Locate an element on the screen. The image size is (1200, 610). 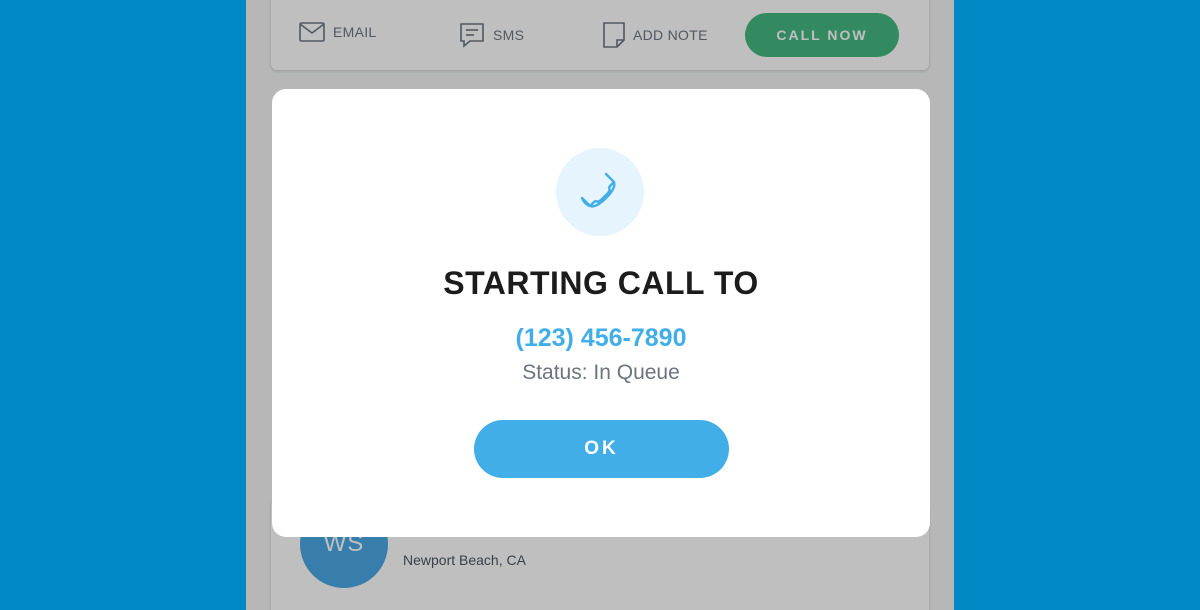
ok-button: OK is located at coordinates (601, 449).